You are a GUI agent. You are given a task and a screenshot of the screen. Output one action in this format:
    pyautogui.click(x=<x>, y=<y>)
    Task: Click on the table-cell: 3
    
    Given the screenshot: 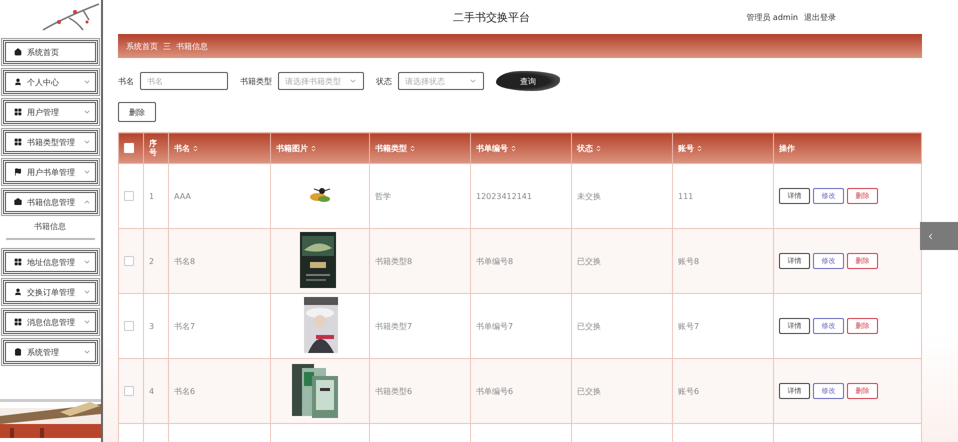 What is the action you would take?
    pyautogui.click(x=151, y=326)
    